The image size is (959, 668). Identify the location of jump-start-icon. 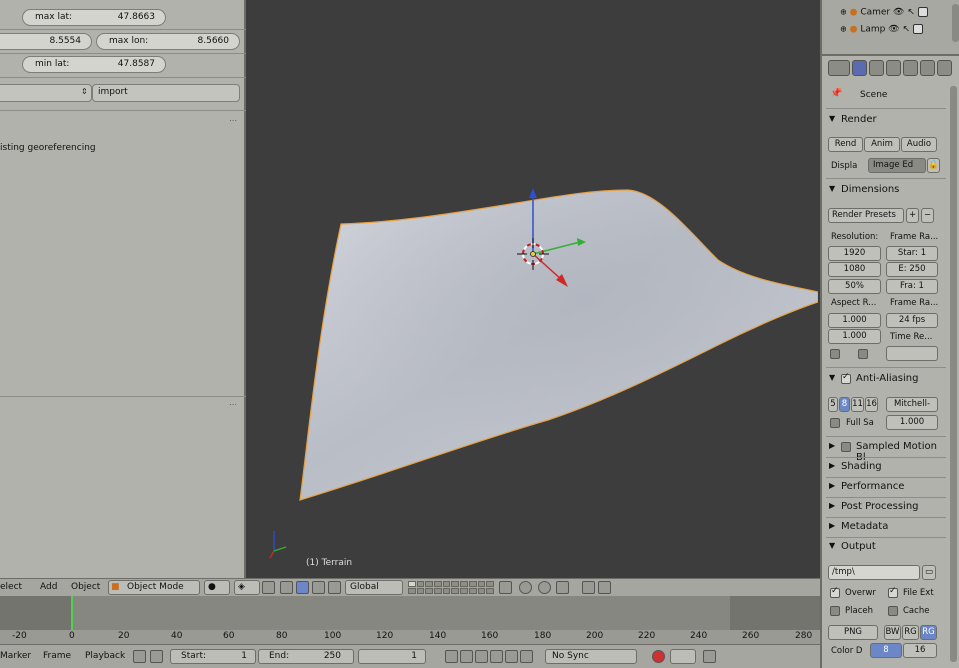
(451, 656).